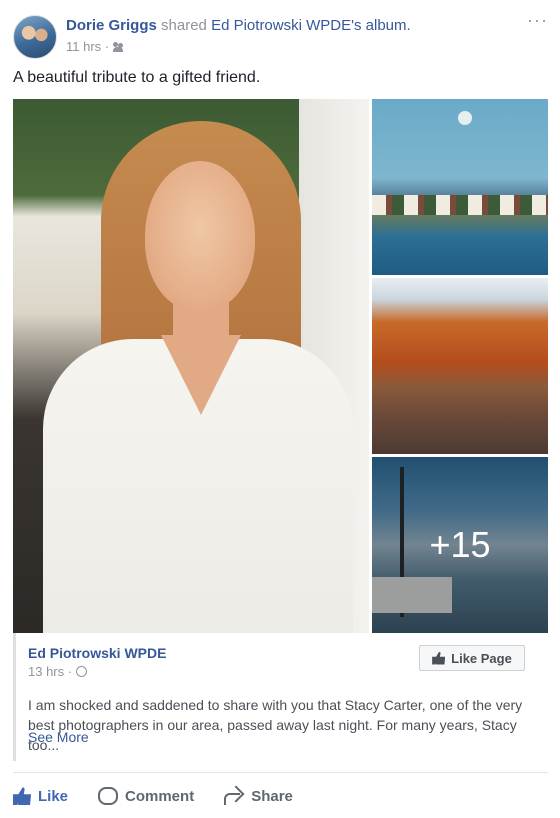 This screenshot has height=818, width=560. I want to click on post-timestamp: 11 hrs ·, so click(87, 47).